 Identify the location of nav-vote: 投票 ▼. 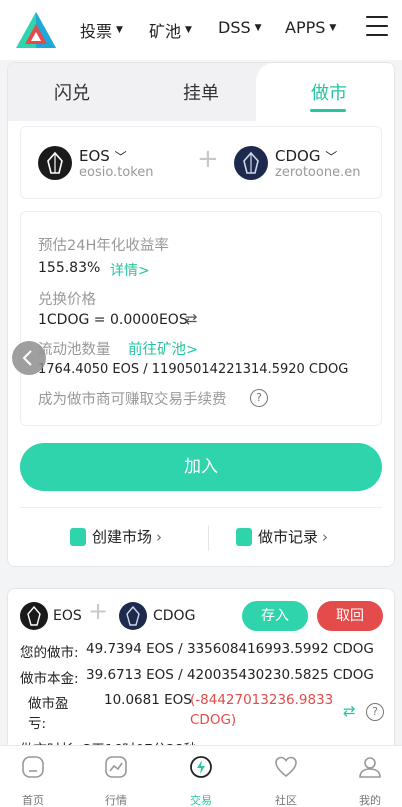
(101, 30).